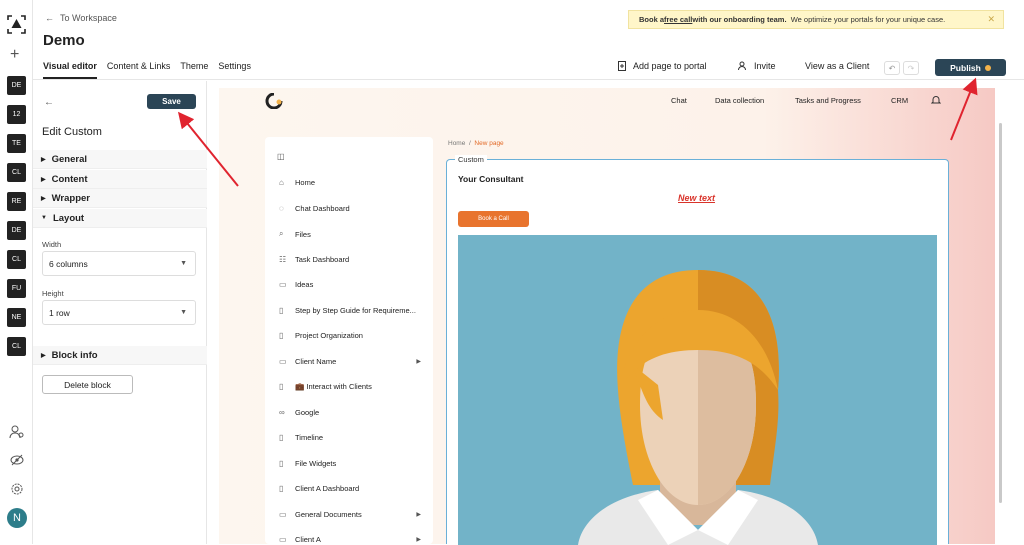 This screenshot has height=545, width=1024. What do you see at coordinates (837, 66) in the screenshot?
I see `view-as-client-button: View as a Client` at bounding box center [837, 66].